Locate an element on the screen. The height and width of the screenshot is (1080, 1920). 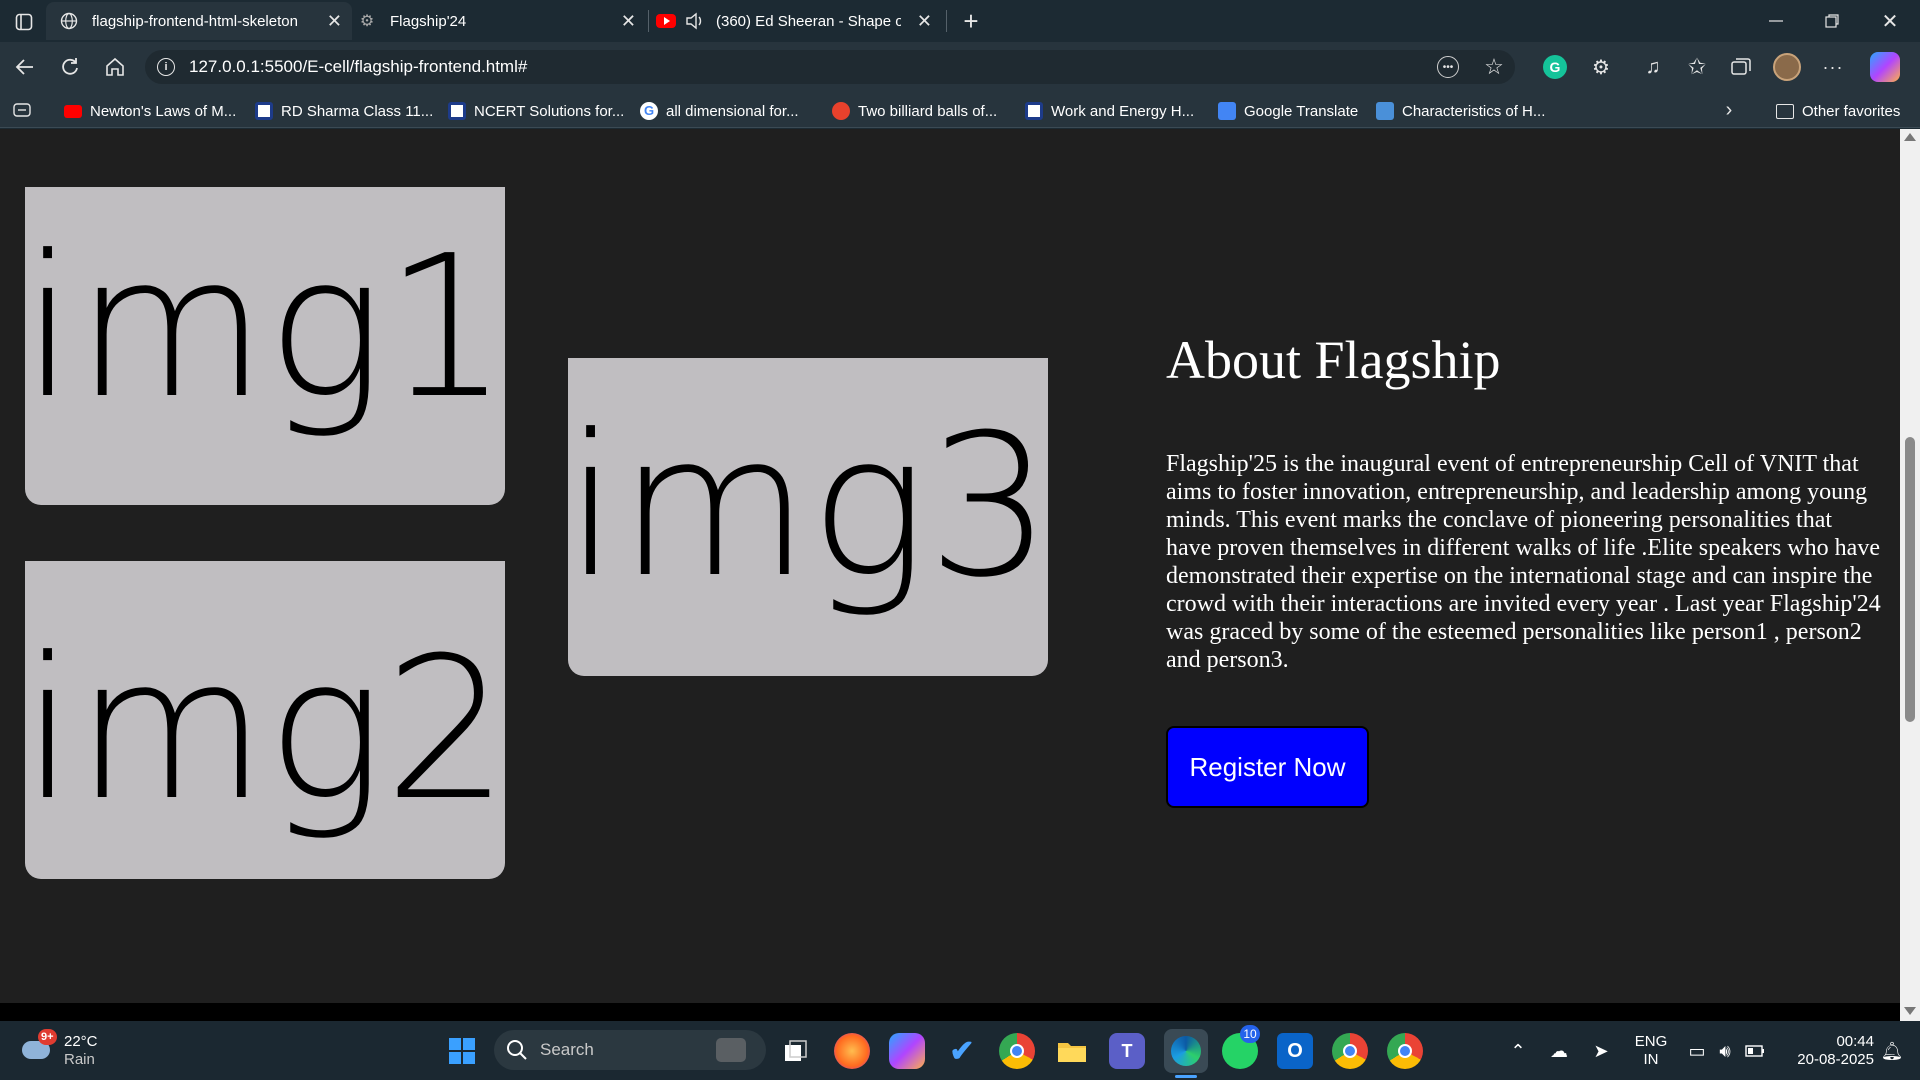
chevron-right-icon: › is located at coordinates (1729, 110).